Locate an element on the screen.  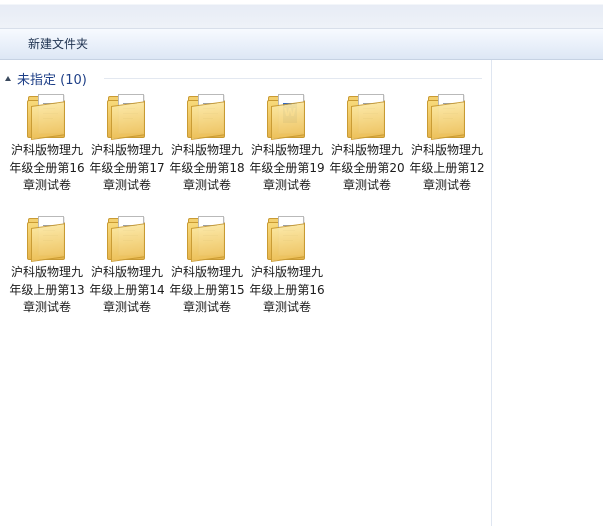
collapse-arrow-icon is located at coordinates (8, 78).